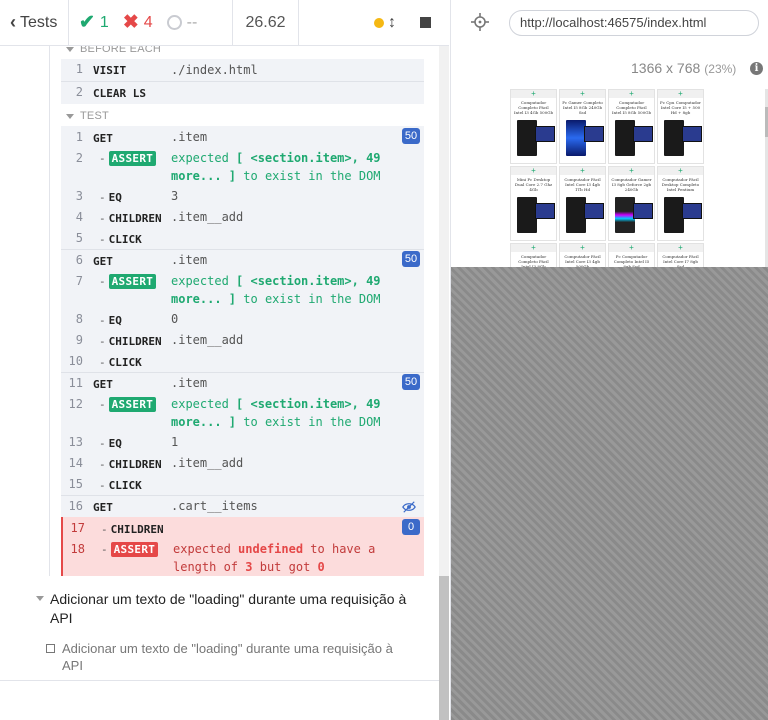 Image resolution: width=768 pixels, height=720 pixels. Describe the element at coordinates (533, 203) in the screenshot. I see `product-card: + Mini Pc Desktop Dual Core 2.7 Ghz 4Gb` at that location.